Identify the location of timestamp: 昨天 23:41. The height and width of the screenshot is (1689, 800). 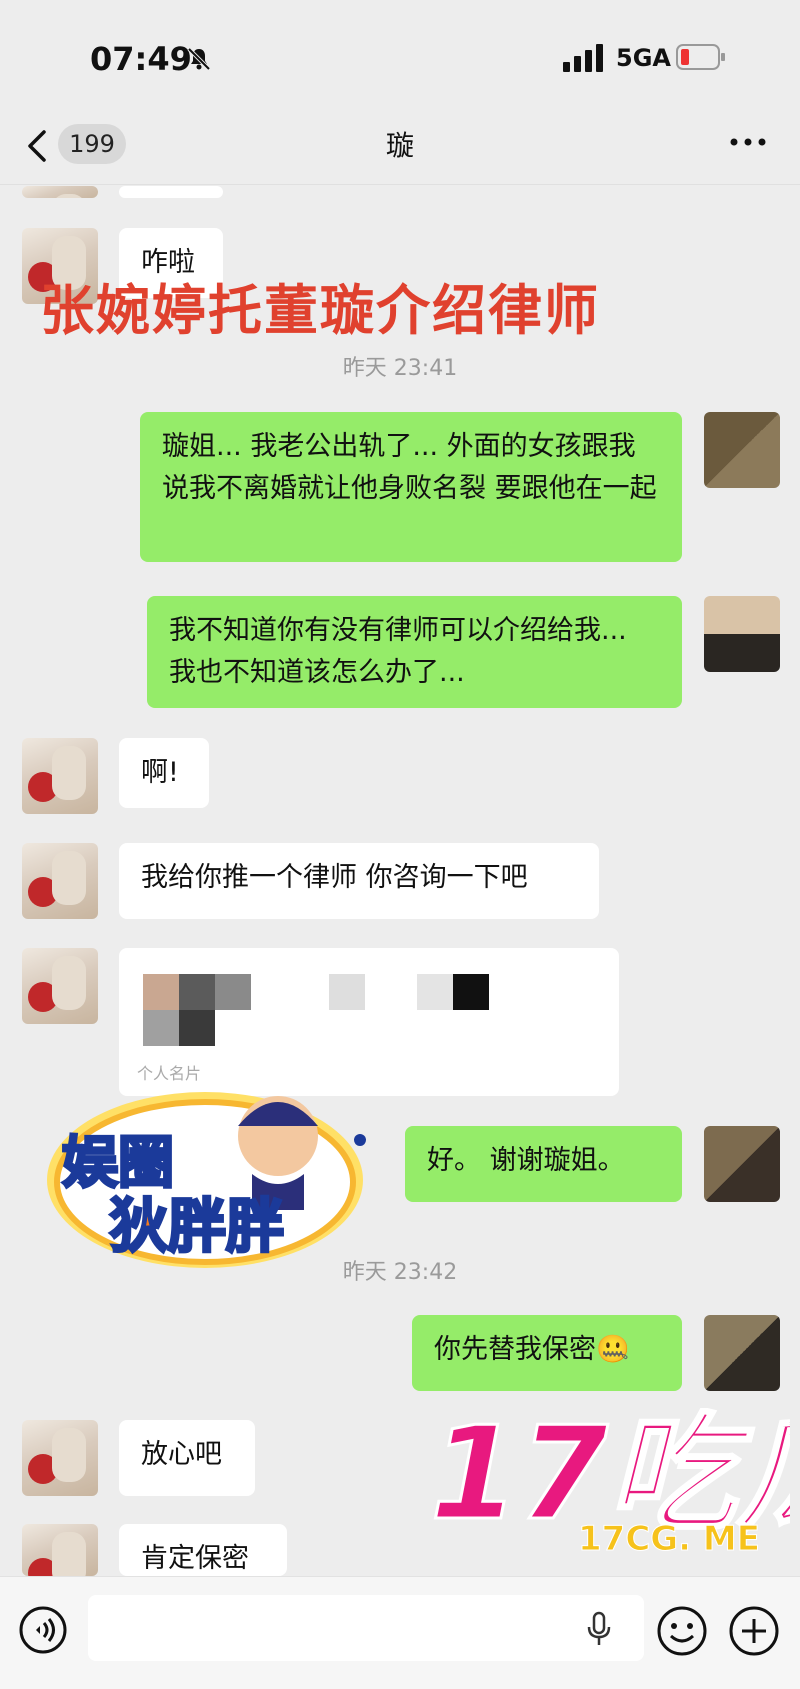
(400, 368).